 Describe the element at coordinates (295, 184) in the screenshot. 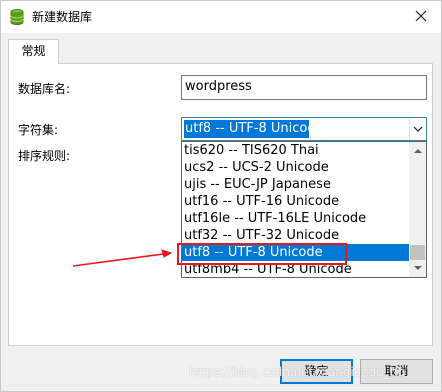

I see `dropdown-option: ujis -- EUC-JP Japanese` at that location.